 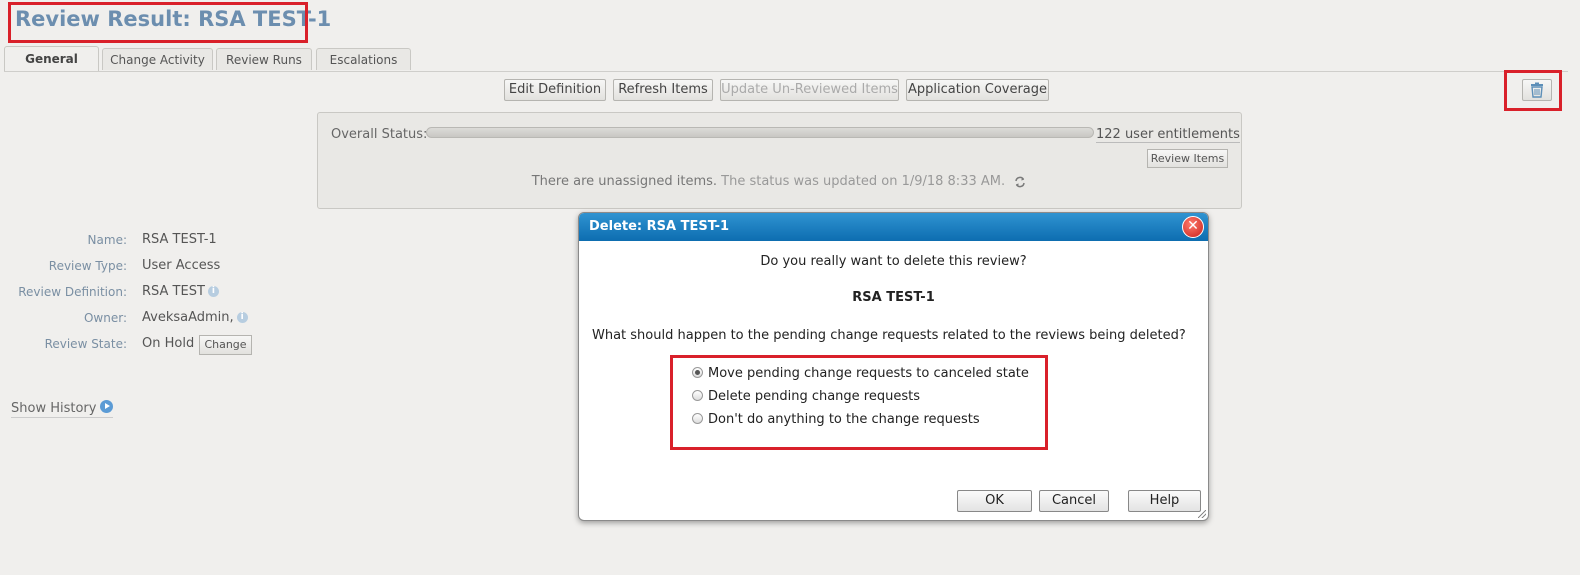 I want to click on owner-label: Owner:, so click(x=105, y=318).